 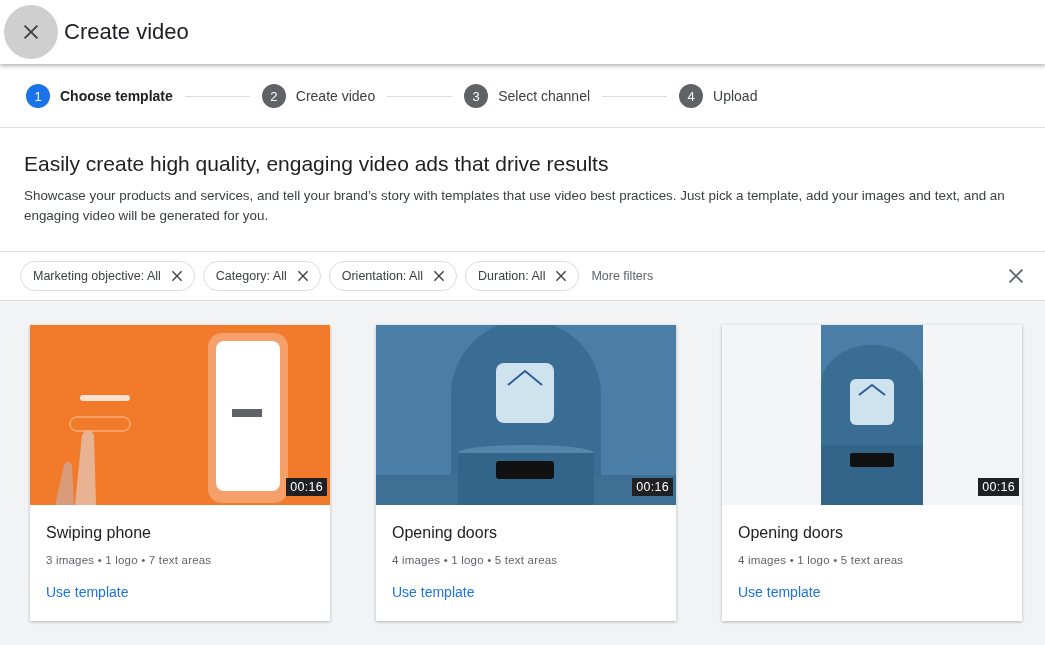 I want to click on step-label: Select channel, so click(x=544, y=96).